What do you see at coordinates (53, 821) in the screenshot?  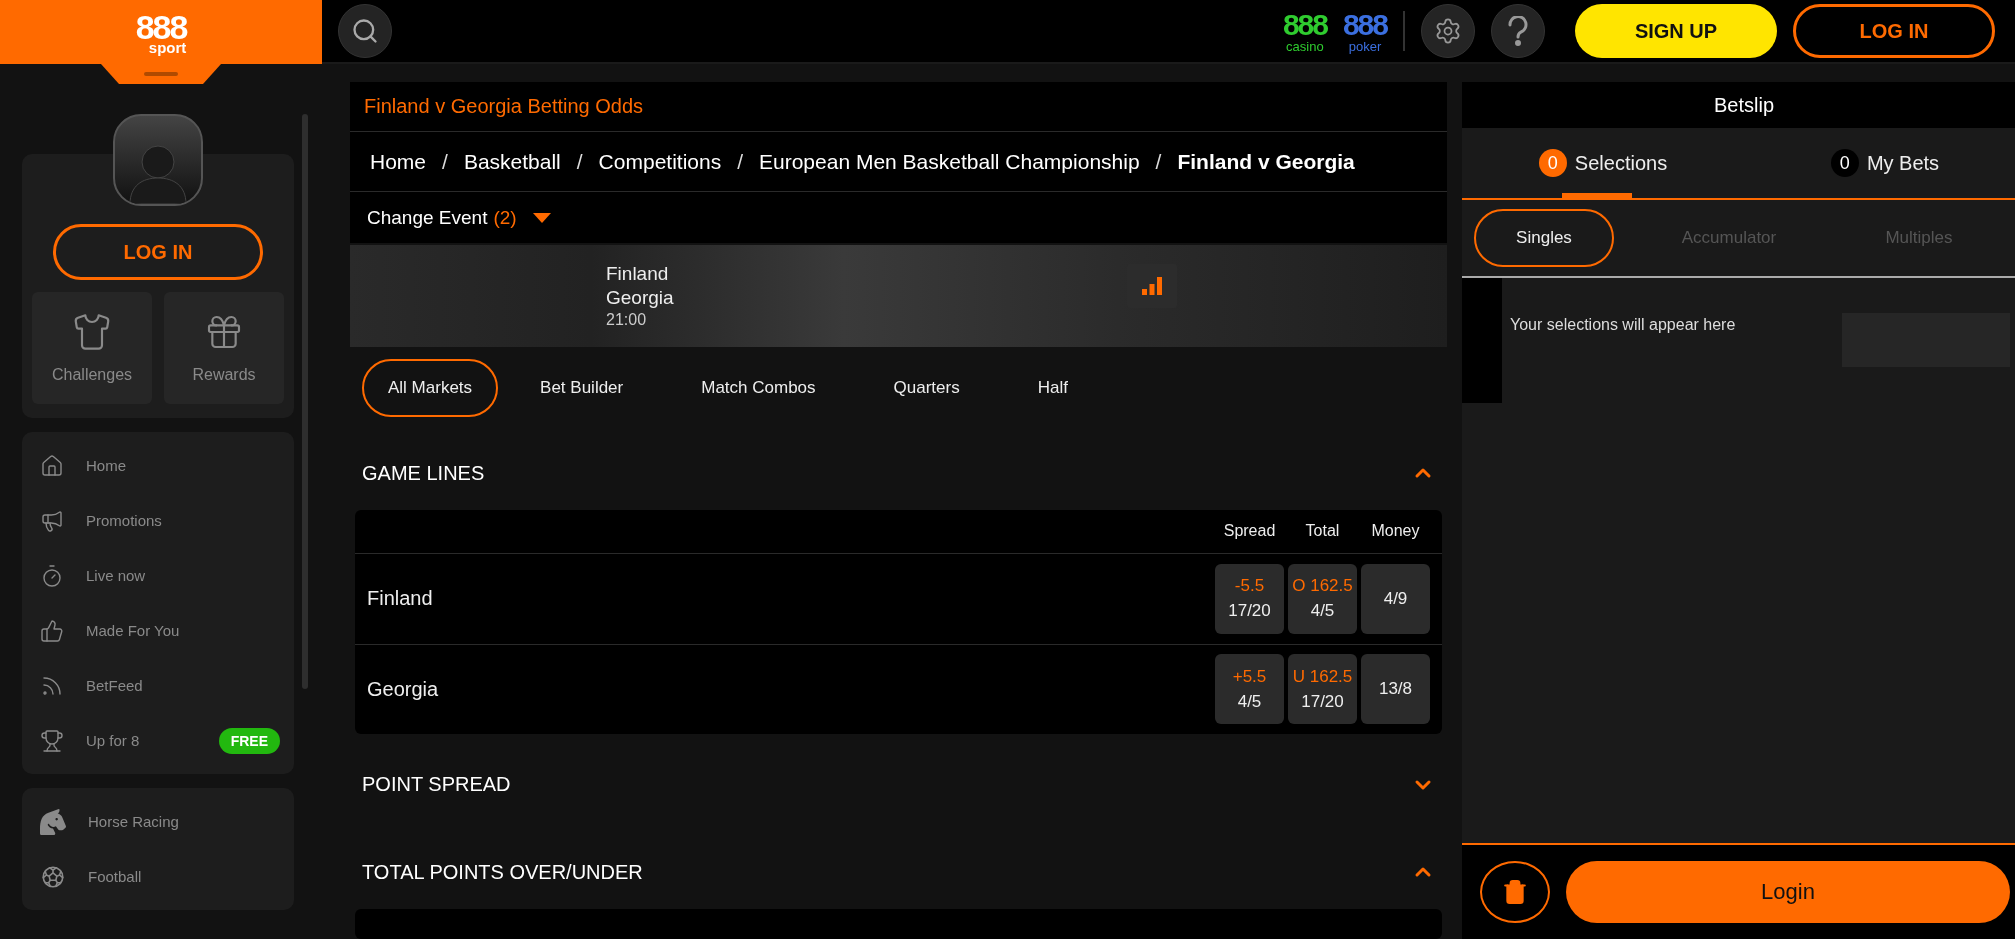 I see `horse-head-icon` at bounding box center [53, 821].